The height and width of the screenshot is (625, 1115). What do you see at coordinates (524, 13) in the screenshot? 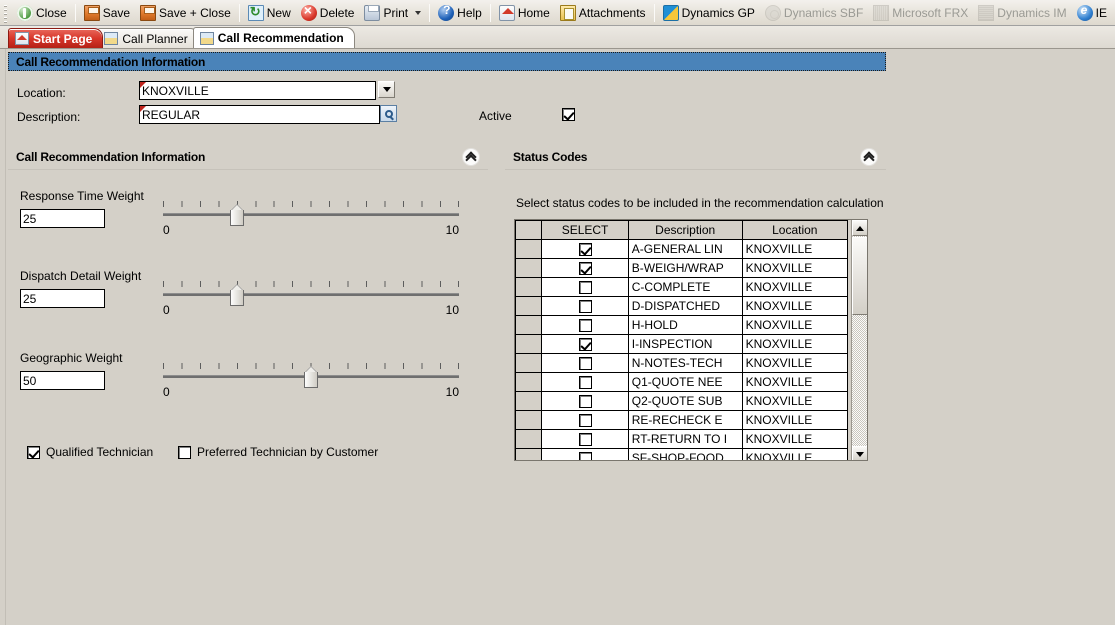
I see `home-button: Home` at bounding box center [524, 13].